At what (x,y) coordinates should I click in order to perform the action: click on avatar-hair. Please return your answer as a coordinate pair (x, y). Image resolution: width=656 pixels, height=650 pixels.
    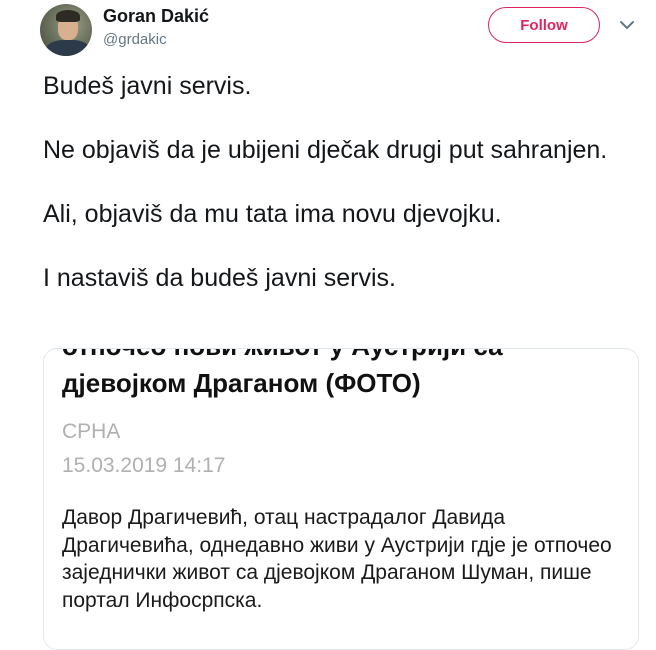
    Looking at the image, I should click on (68, 16).